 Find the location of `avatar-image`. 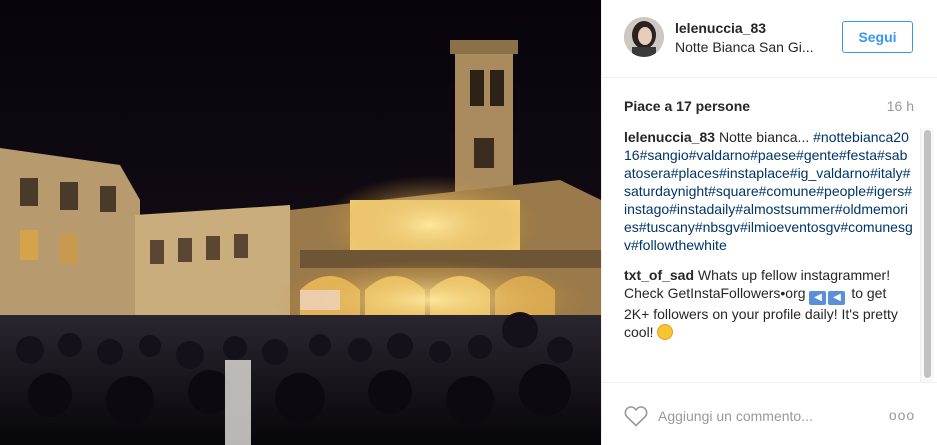

avatar-image is located at coordinates (644, 37).